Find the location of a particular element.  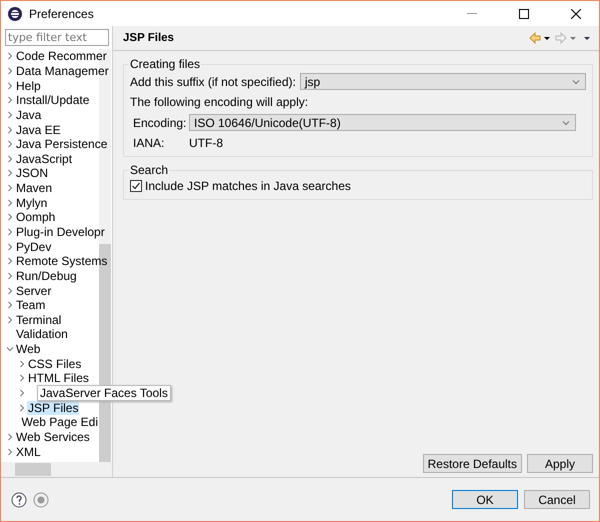

tree-item: Validation is located at coordinates (42, 334).